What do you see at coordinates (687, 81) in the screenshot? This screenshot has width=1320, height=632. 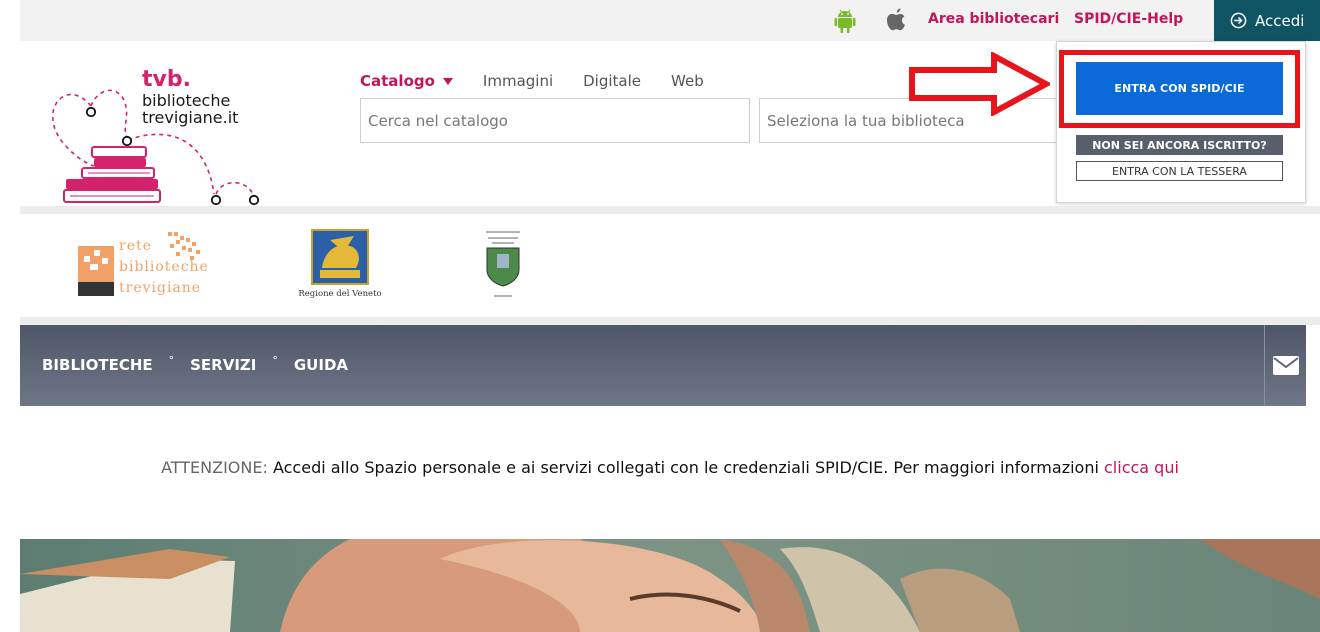 I see `tab-web: Web` at bounding box center [687, 81].